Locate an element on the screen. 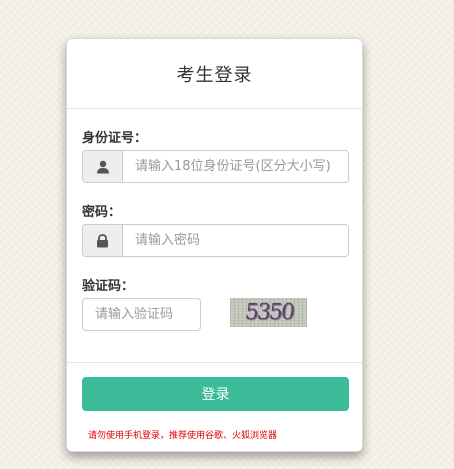  lock-icon is located at coordinates (103, 240).